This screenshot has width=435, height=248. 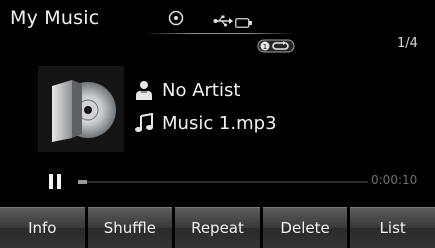 I want to click on page-title: My Music, so click(x=55, y=18).